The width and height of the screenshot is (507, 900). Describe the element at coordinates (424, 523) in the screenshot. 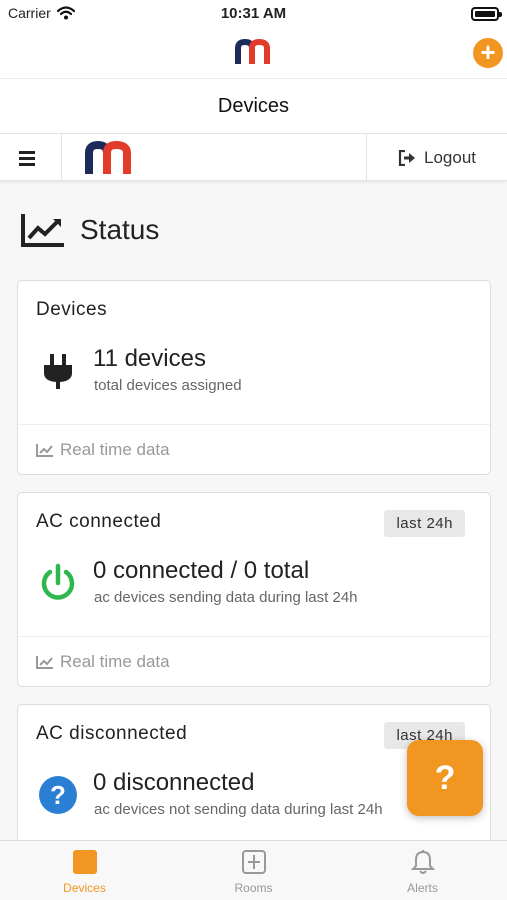

I see `time-range-badge: last 24h` at that location.